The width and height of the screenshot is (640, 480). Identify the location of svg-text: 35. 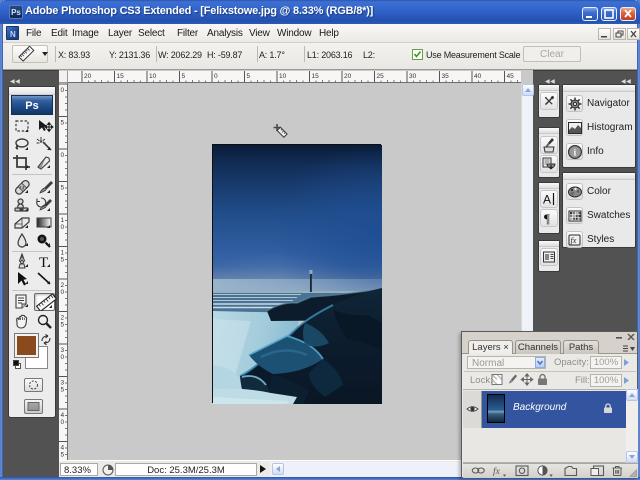
(446, 76).